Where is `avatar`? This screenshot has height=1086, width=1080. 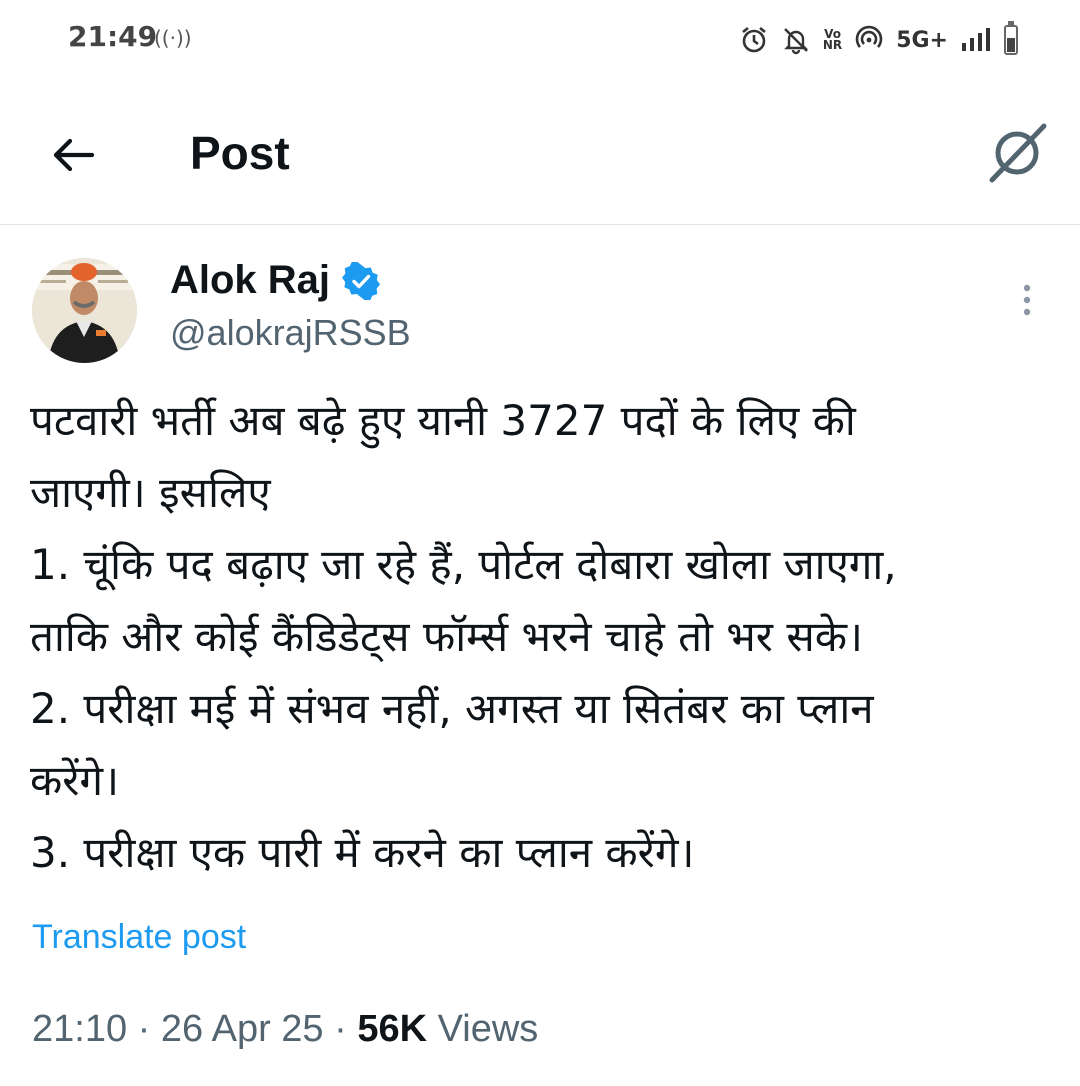
avatar is located at coordinates (84, 310).